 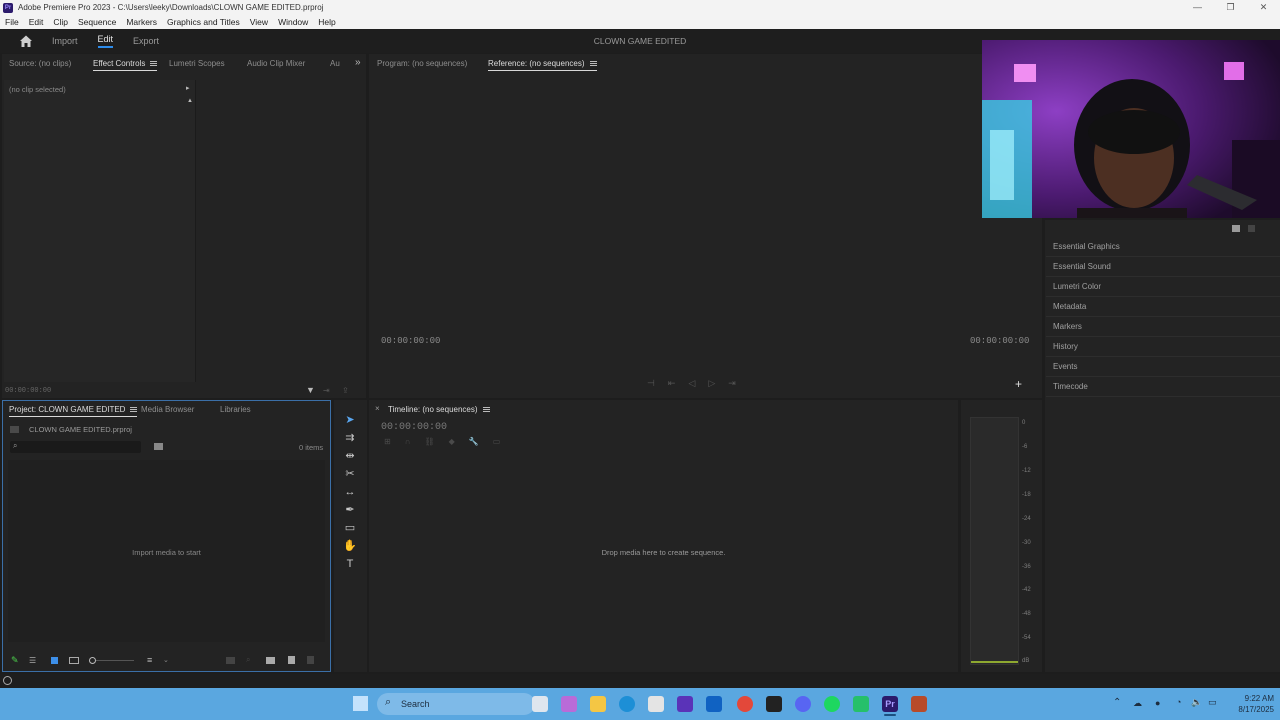 I want to click on menu-graphics-and-titles: Graphics and Titles, so click(x=203, y=22).